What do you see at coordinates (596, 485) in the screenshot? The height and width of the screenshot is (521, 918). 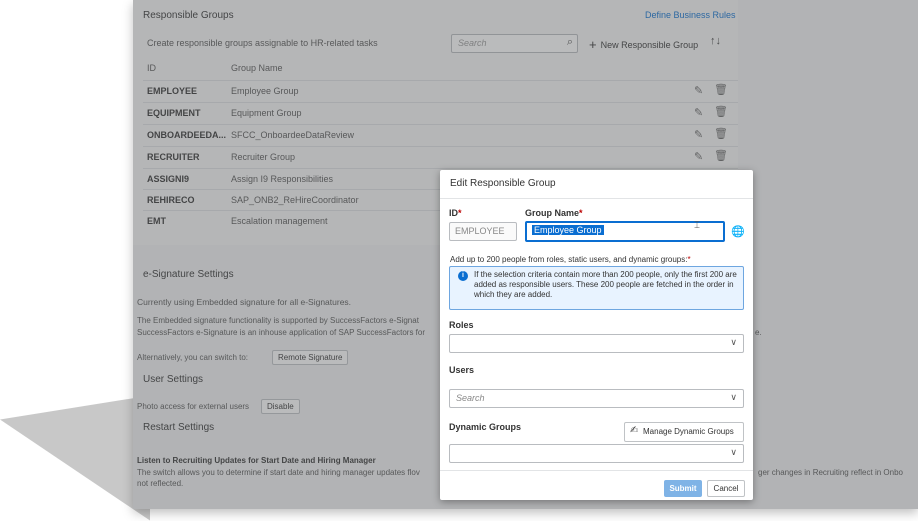 I see `dialog-footer: Submit Cancel` at bounding box center [596, 485].